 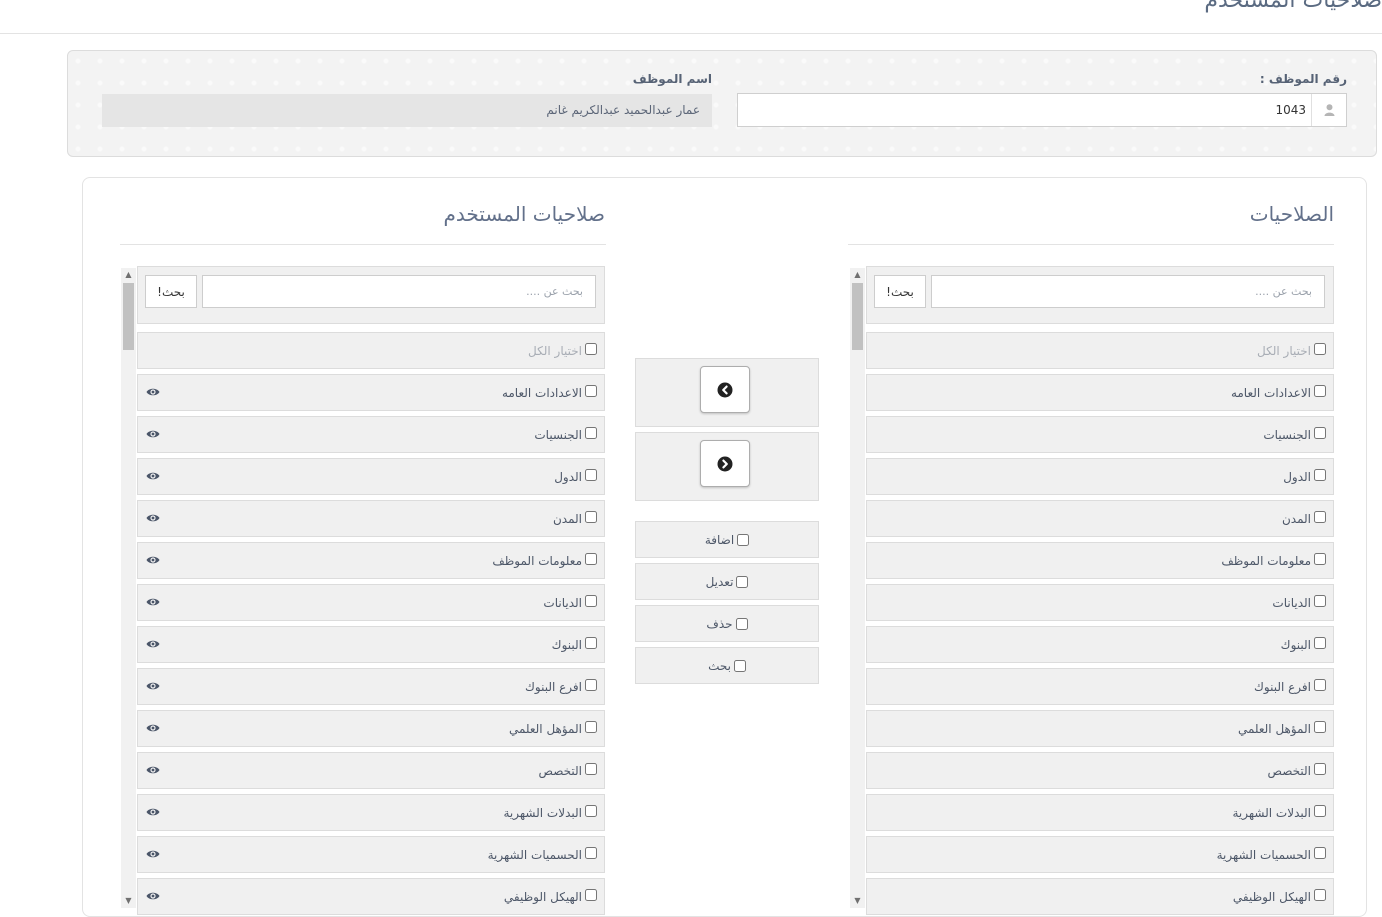 I want to click on op-search-checkbox, so click(x=739, y=665).